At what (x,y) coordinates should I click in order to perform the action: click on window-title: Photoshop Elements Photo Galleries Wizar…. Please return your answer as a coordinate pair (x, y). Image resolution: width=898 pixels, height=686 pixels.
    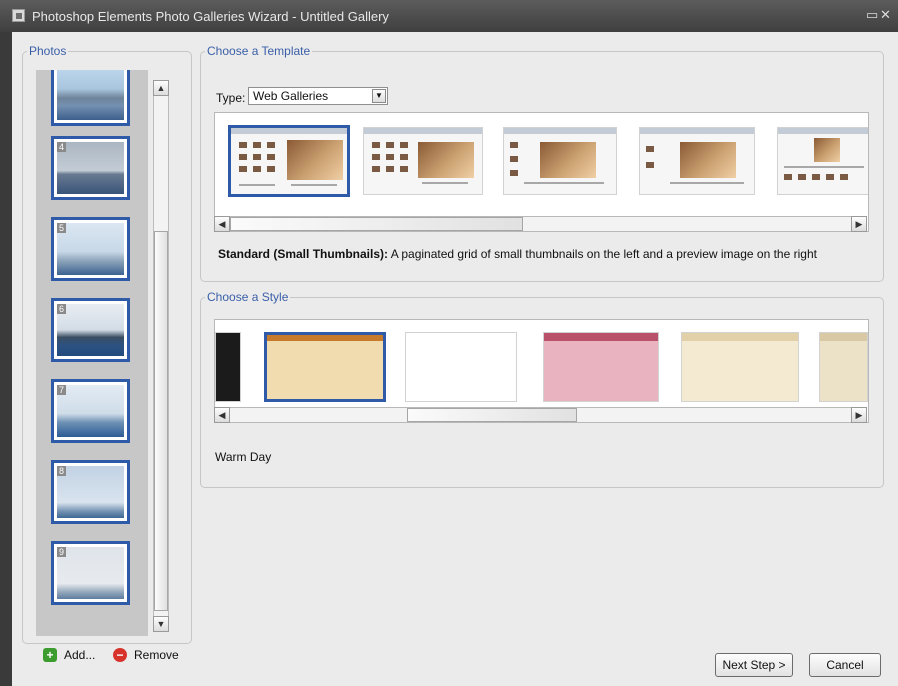
    Looking at the image, I should click on (210, 16).